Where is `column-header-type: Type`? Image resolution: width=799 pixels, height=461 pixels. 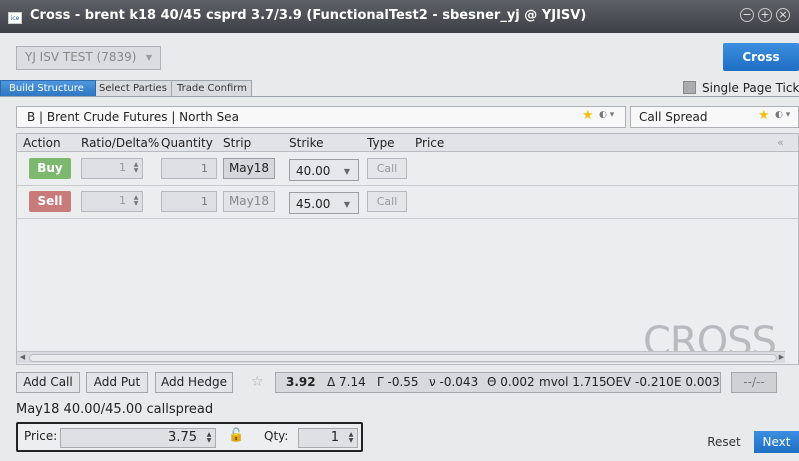
column-header-type: Type is located at coordinates (381, 143).